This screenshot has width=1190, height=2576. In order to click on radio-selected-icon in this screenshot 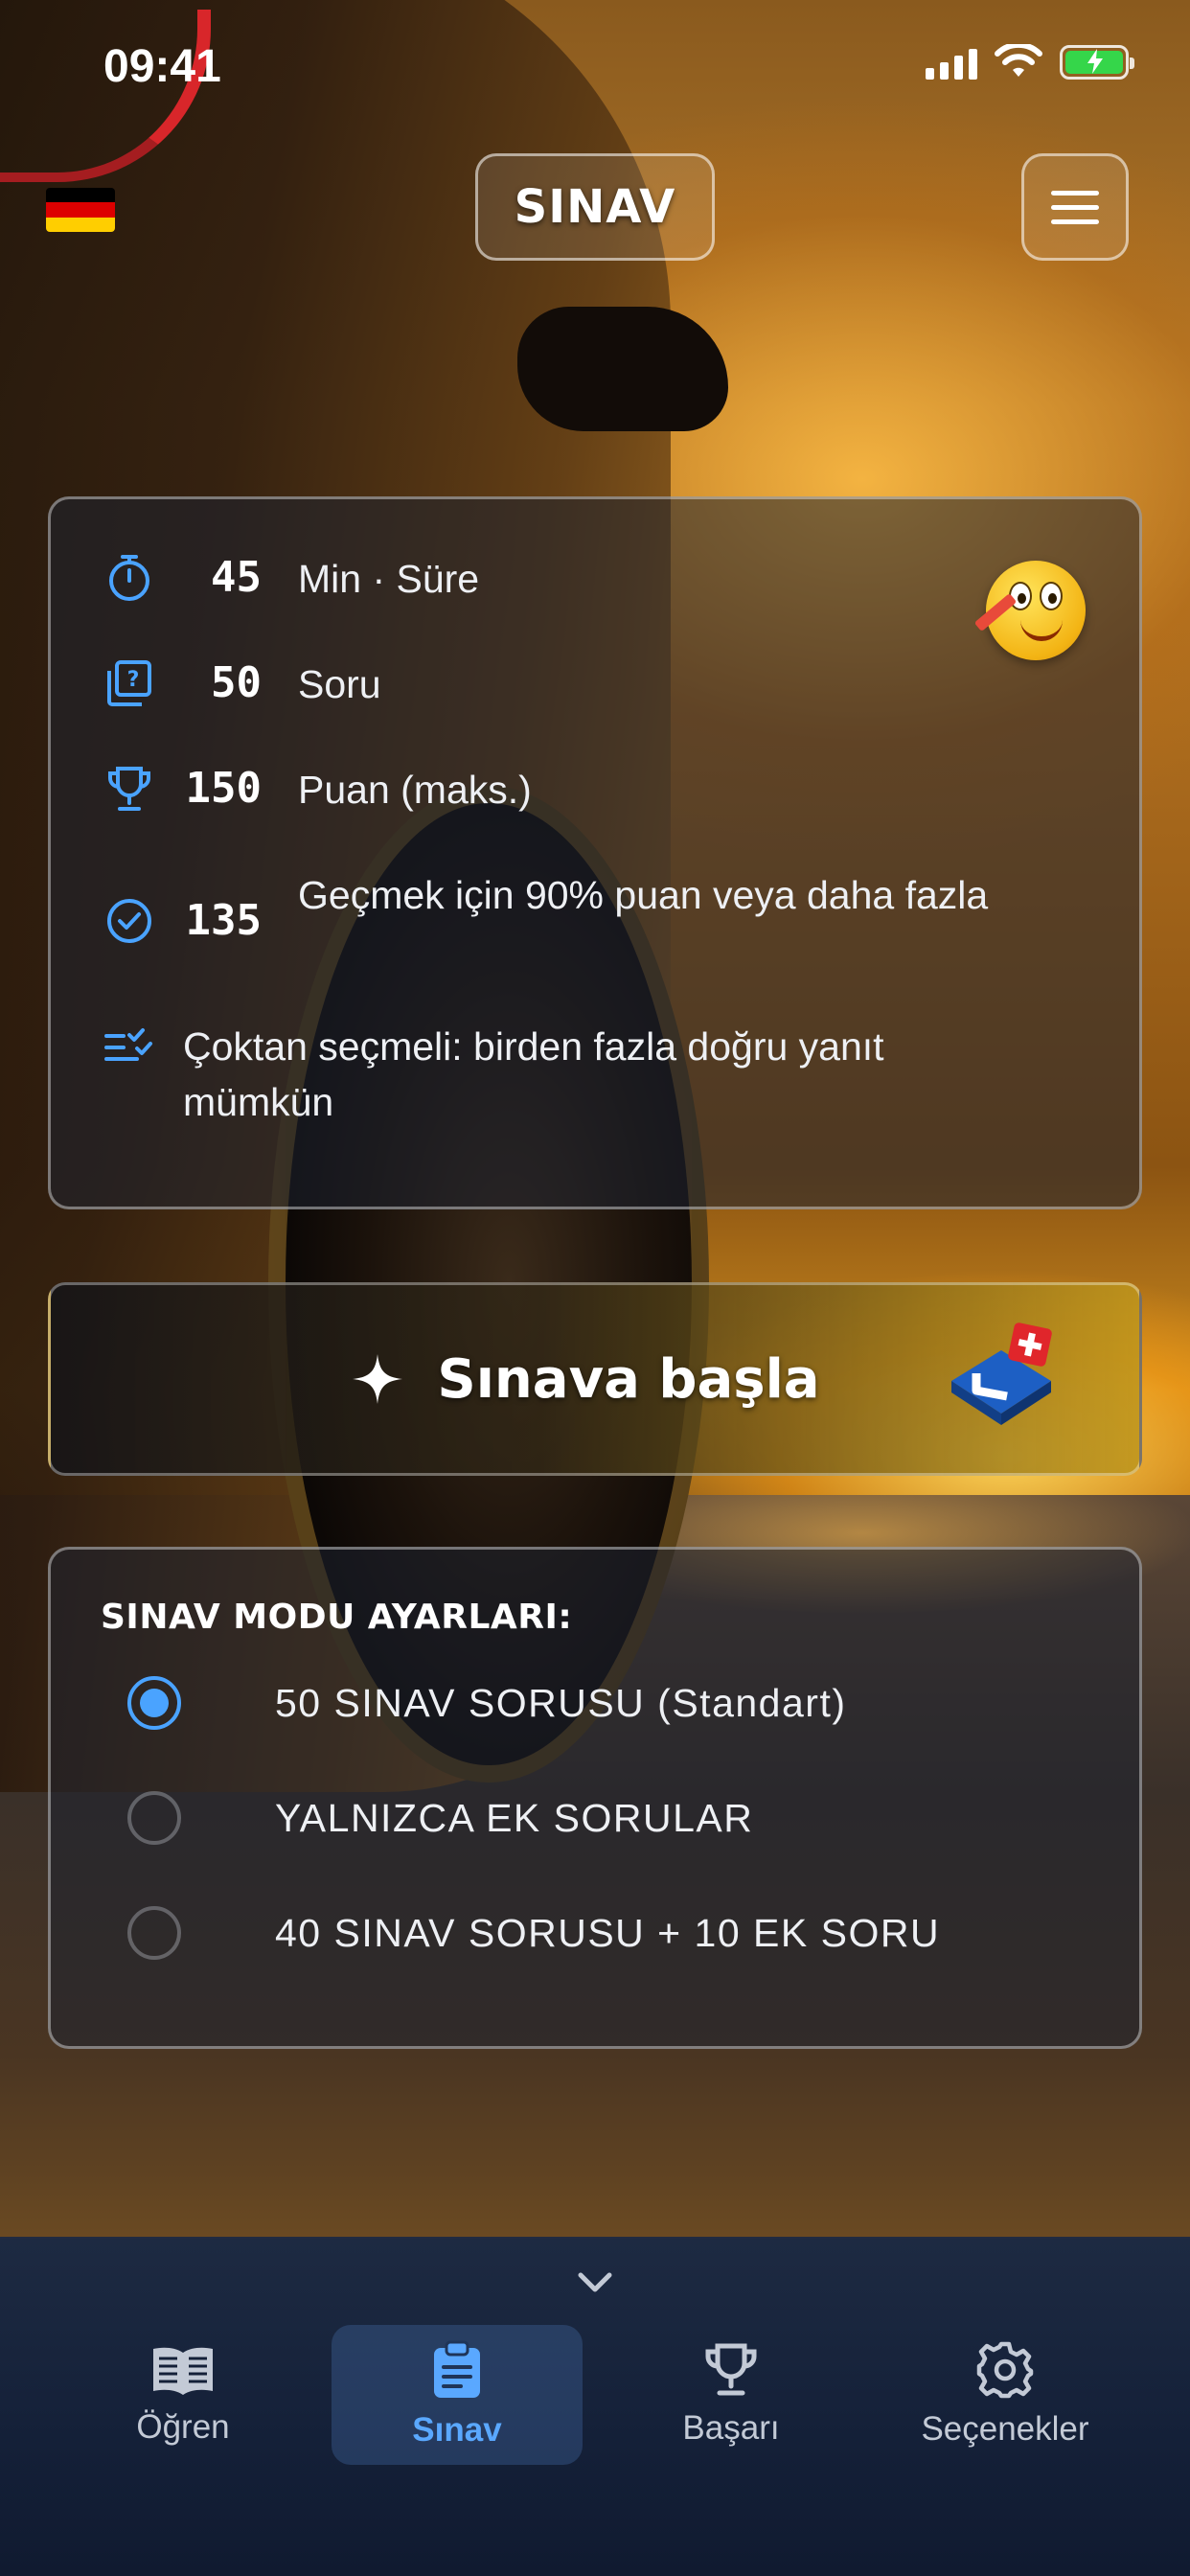, I will do `click(154, 1703)`.